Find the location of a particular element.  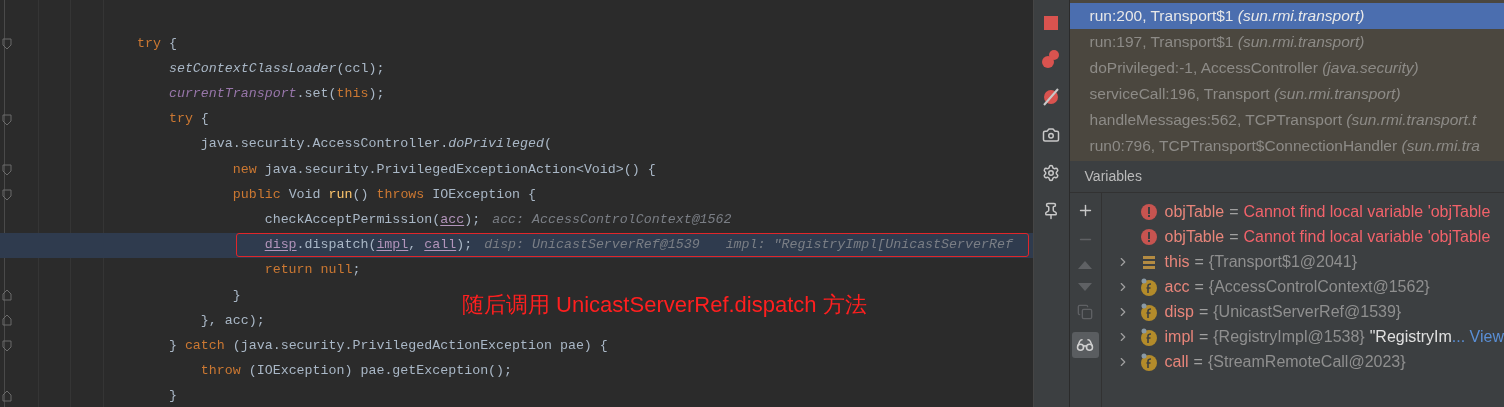

code-line: setContextClassLoader(ccl); is located at coordinates (276, 68).